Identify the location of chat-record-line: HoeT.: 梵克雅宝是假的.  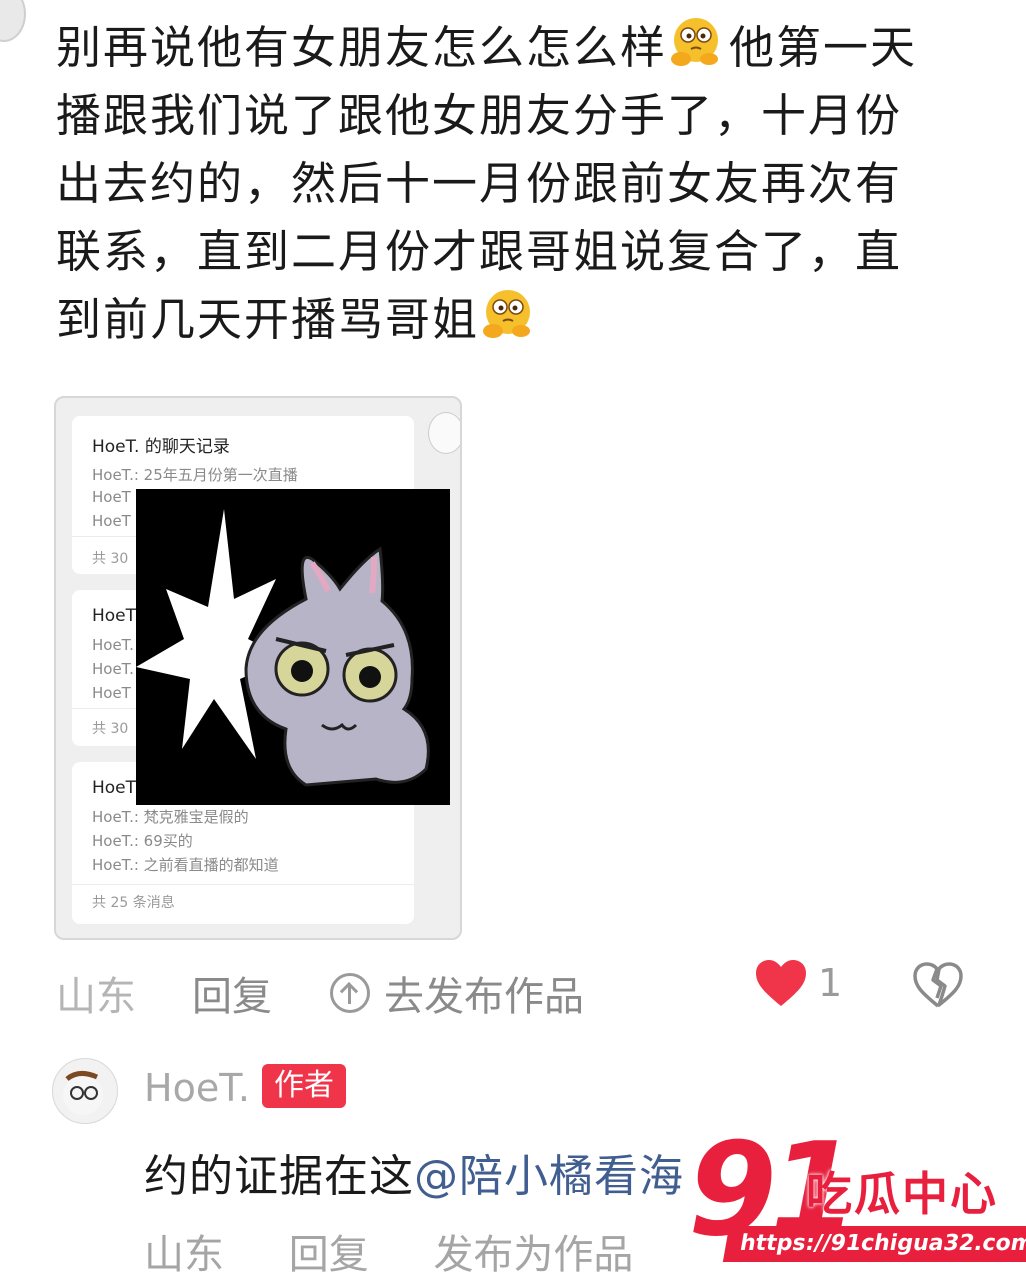
(170, 817).